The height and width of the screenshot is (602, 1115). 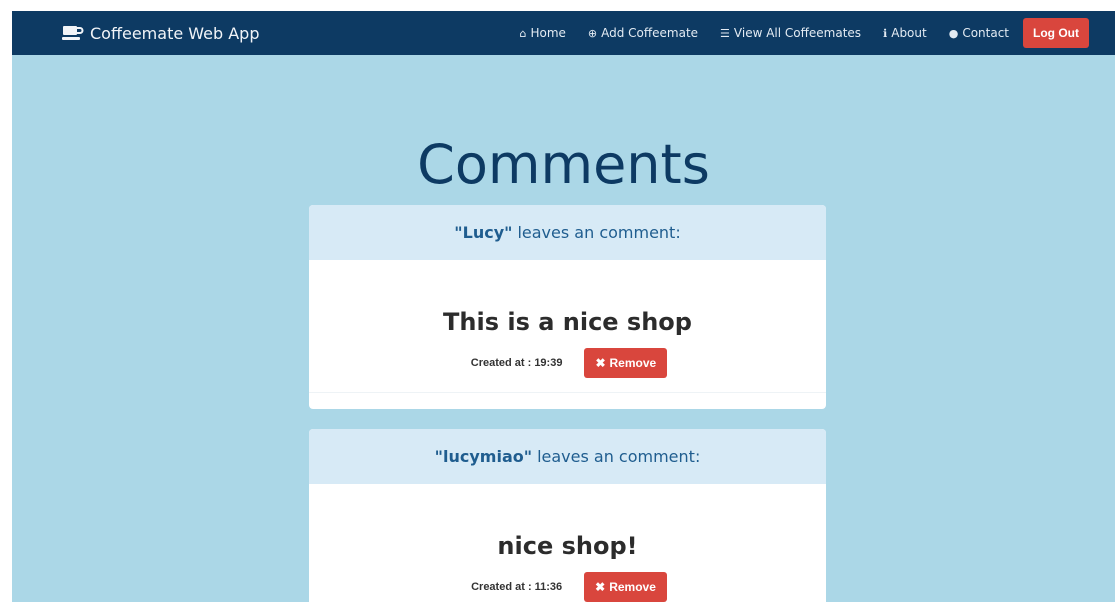 What do you see at coordinates (73, 33) in the screenshot?
I see `coffee-cup-icon` at bounding box center [73, 33].